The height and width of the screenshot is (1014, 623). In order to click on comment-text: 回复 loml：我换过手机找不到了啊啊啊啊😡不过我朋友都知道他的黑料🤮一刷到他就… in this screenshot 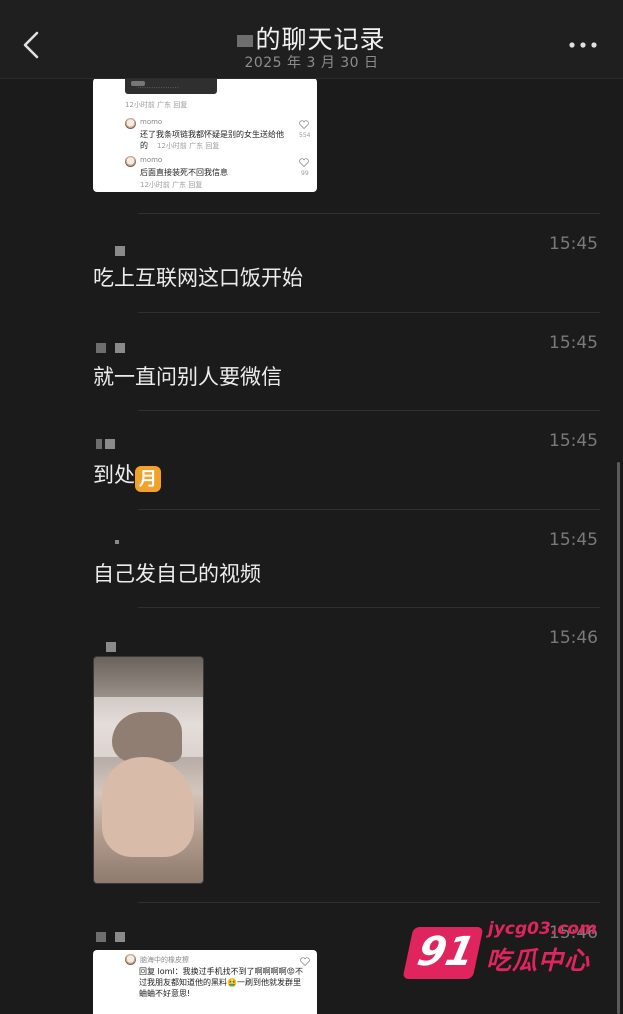, I will do `click(221, 982)`.